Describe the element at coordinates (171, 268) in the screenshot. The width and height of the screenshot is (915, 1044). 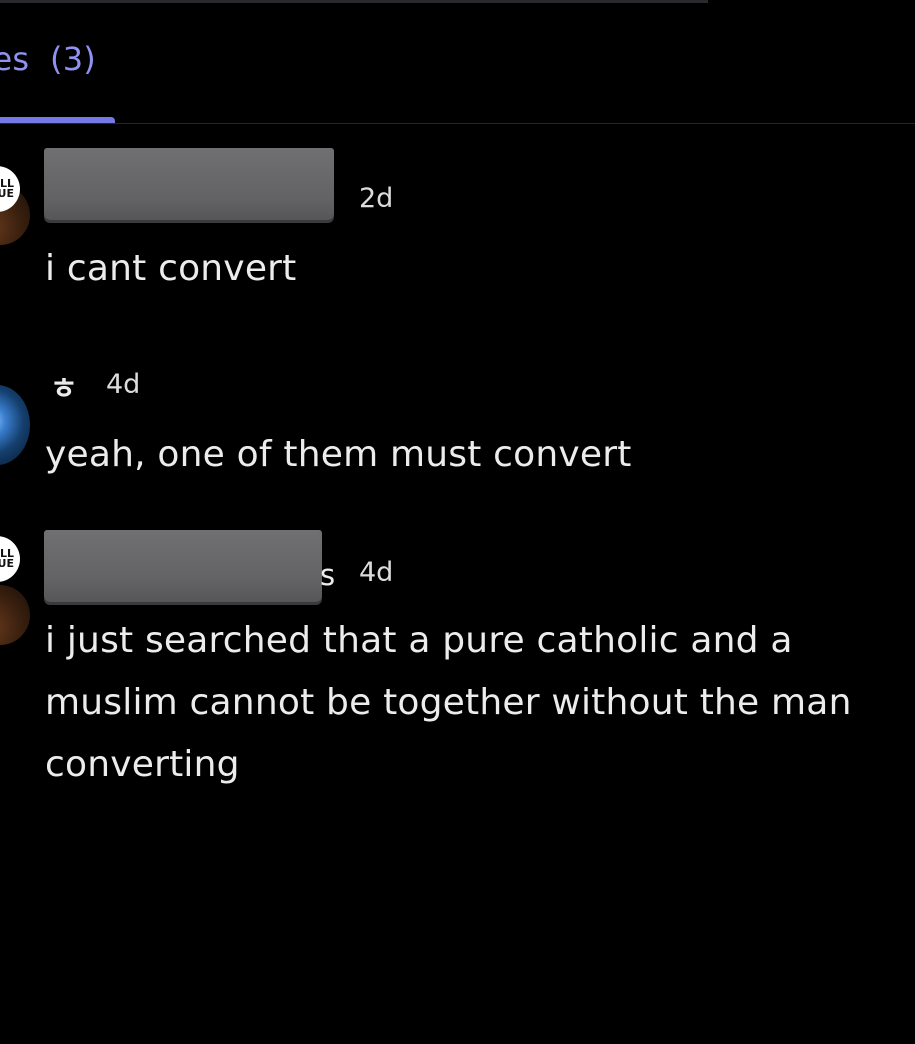
I see `message-text: i cant convert` at that location.